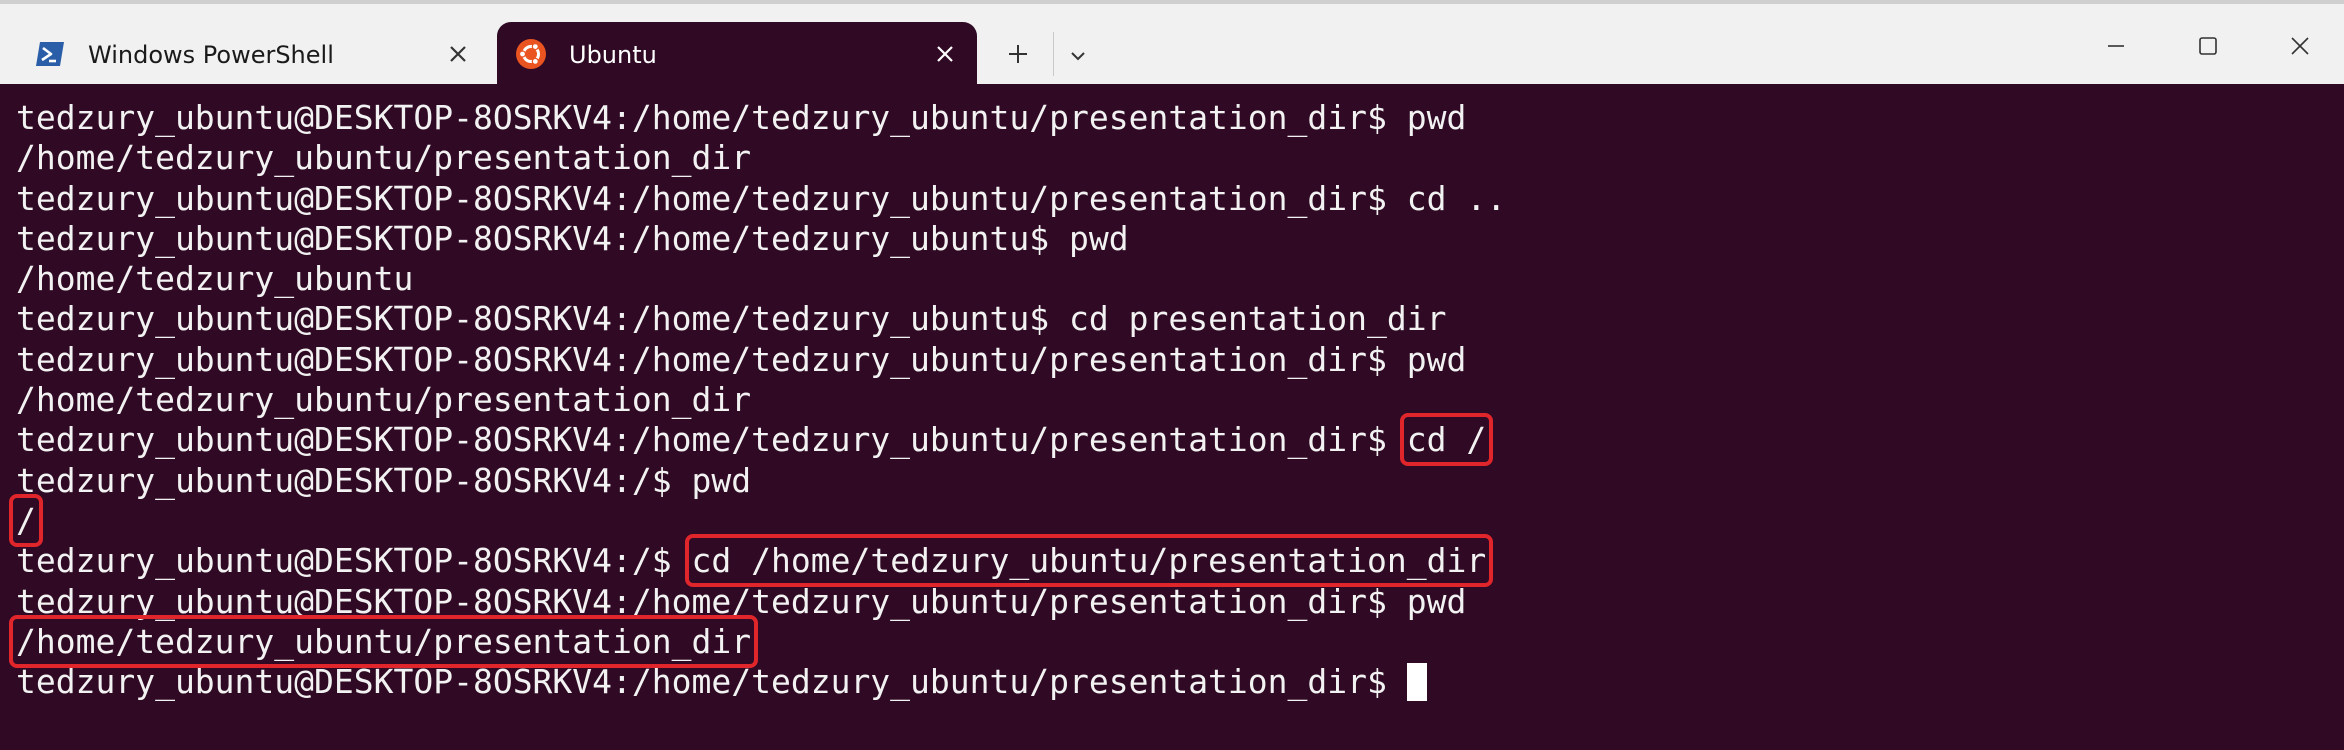 Image resolution: width=2344 pixels, height=750 pixels. I want to click on tab-label: Ubuntu, so click(613, 55).